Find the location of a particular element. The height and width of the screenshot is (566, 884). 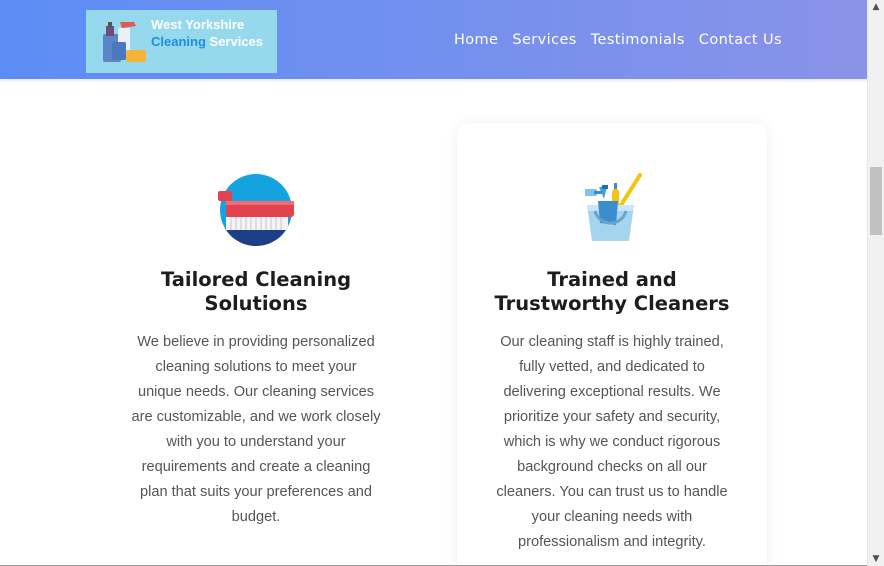

desc-line: which is why we conduct rigorous is located at coordinates (612, 442).